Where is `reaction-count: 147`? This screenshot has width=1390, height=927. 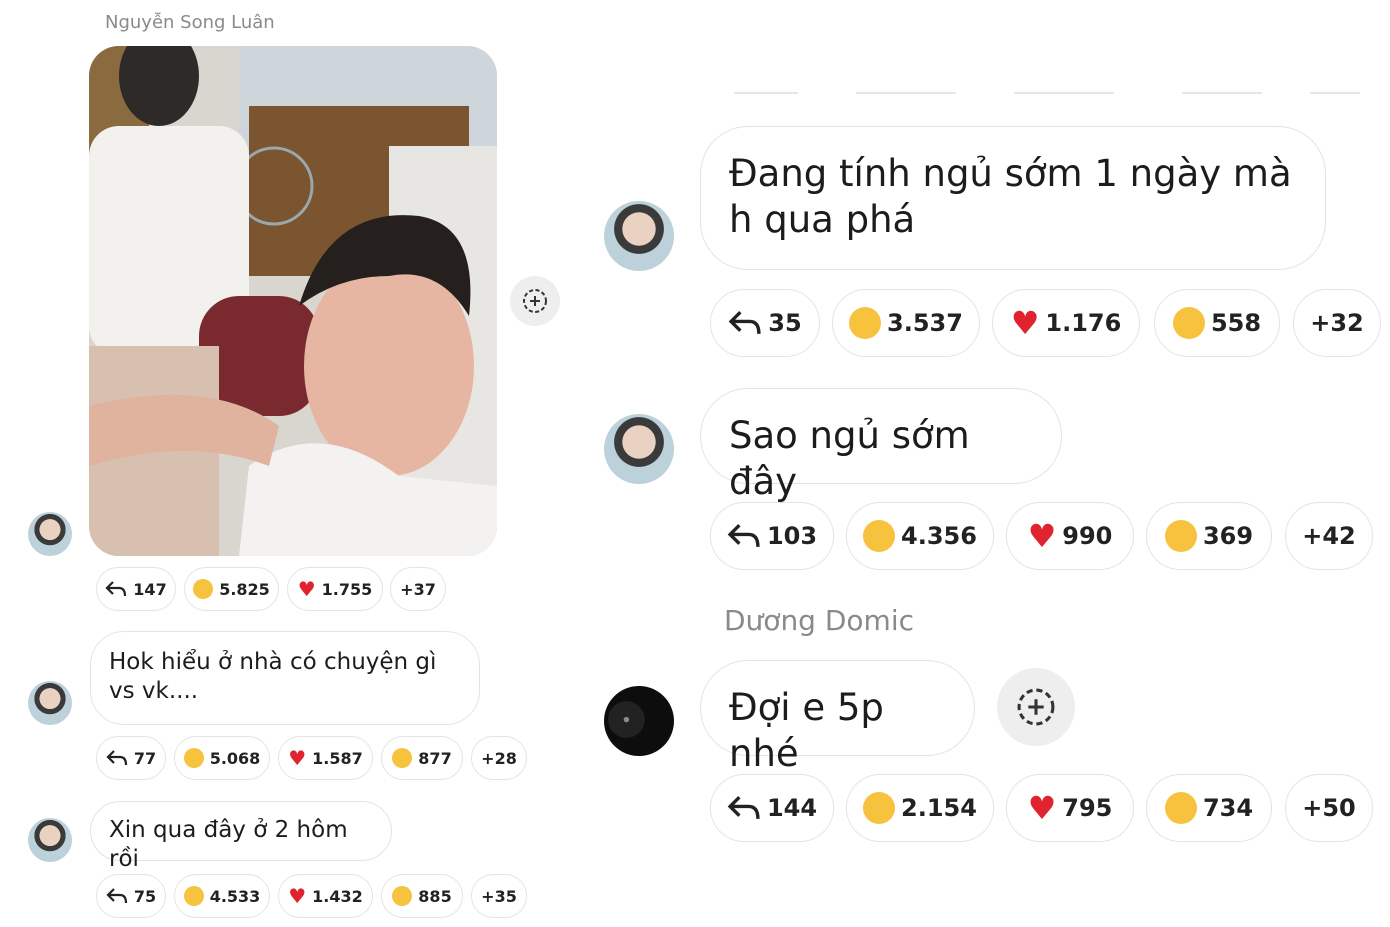
reaction-count: 147 is located at coordinates (150, 589).